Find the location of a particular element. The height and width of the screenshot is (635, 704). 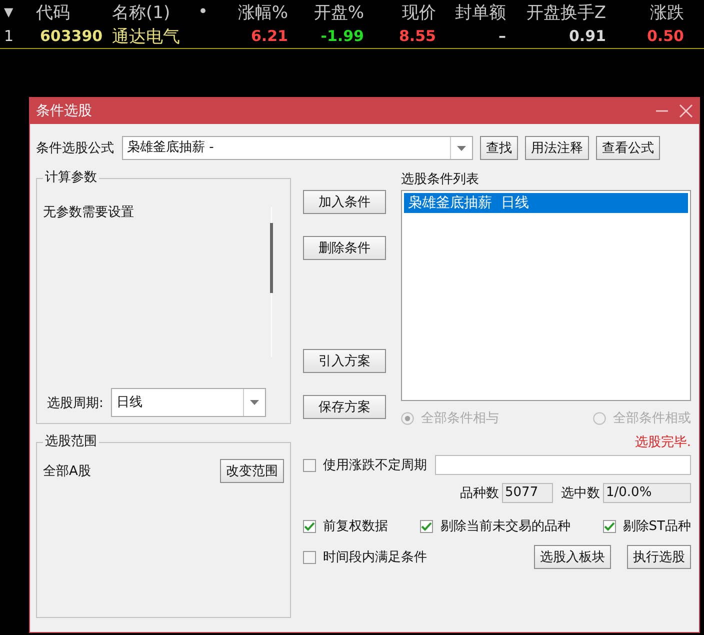

option-checkbox: 剔除当前未交易的品种 is located at coordinates (495, 526).